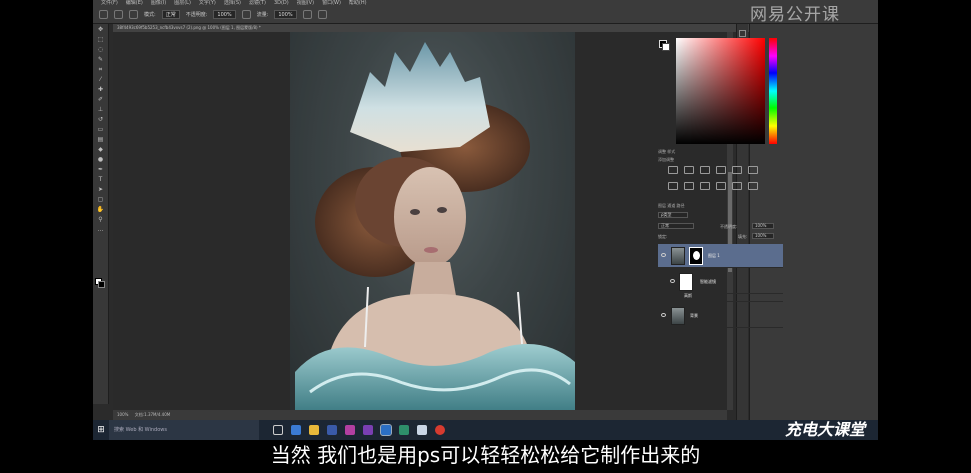 The width and height of the screenshot is (971, 473). Describe the element at coordinates (101, 220) in the screenshot. I see `zoom-tool-icon: ⚲` at that location.